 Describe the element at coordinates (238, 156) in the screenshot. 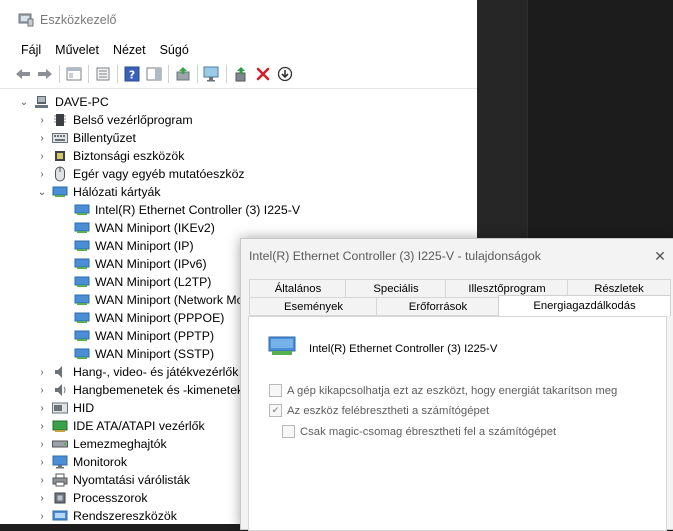

I see `tree-category: › Biztonsági eszközök` at that location.